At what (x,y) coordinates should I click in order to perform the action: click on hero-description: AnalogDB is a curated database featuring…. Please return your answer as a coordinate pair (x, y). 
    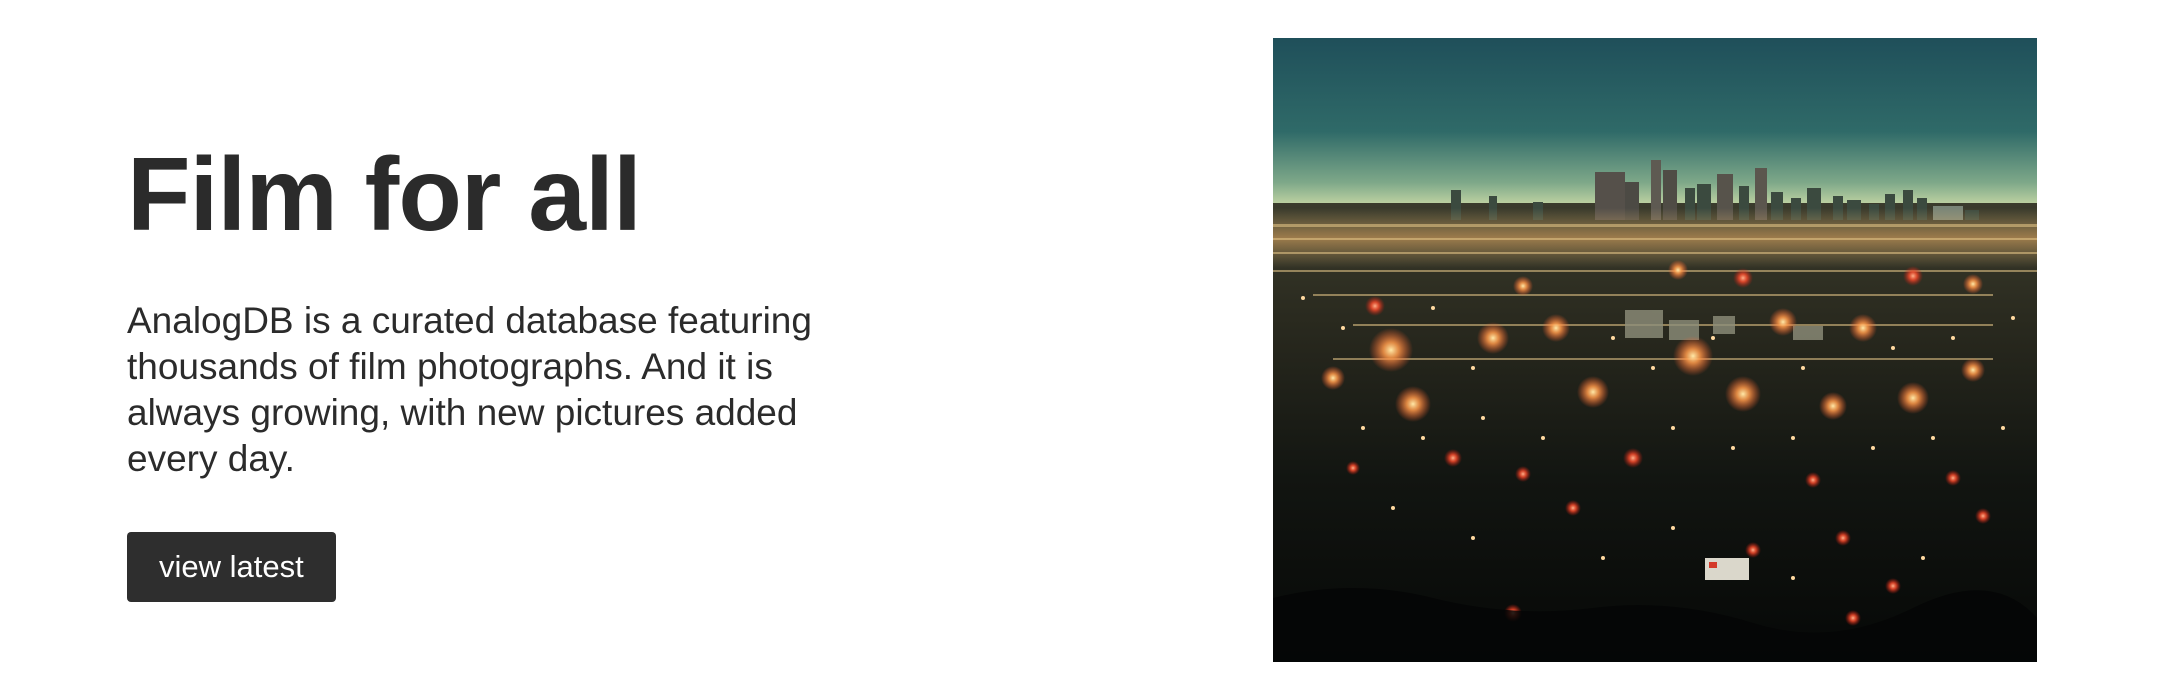
    Looking at the image, I should click on (469, 389).